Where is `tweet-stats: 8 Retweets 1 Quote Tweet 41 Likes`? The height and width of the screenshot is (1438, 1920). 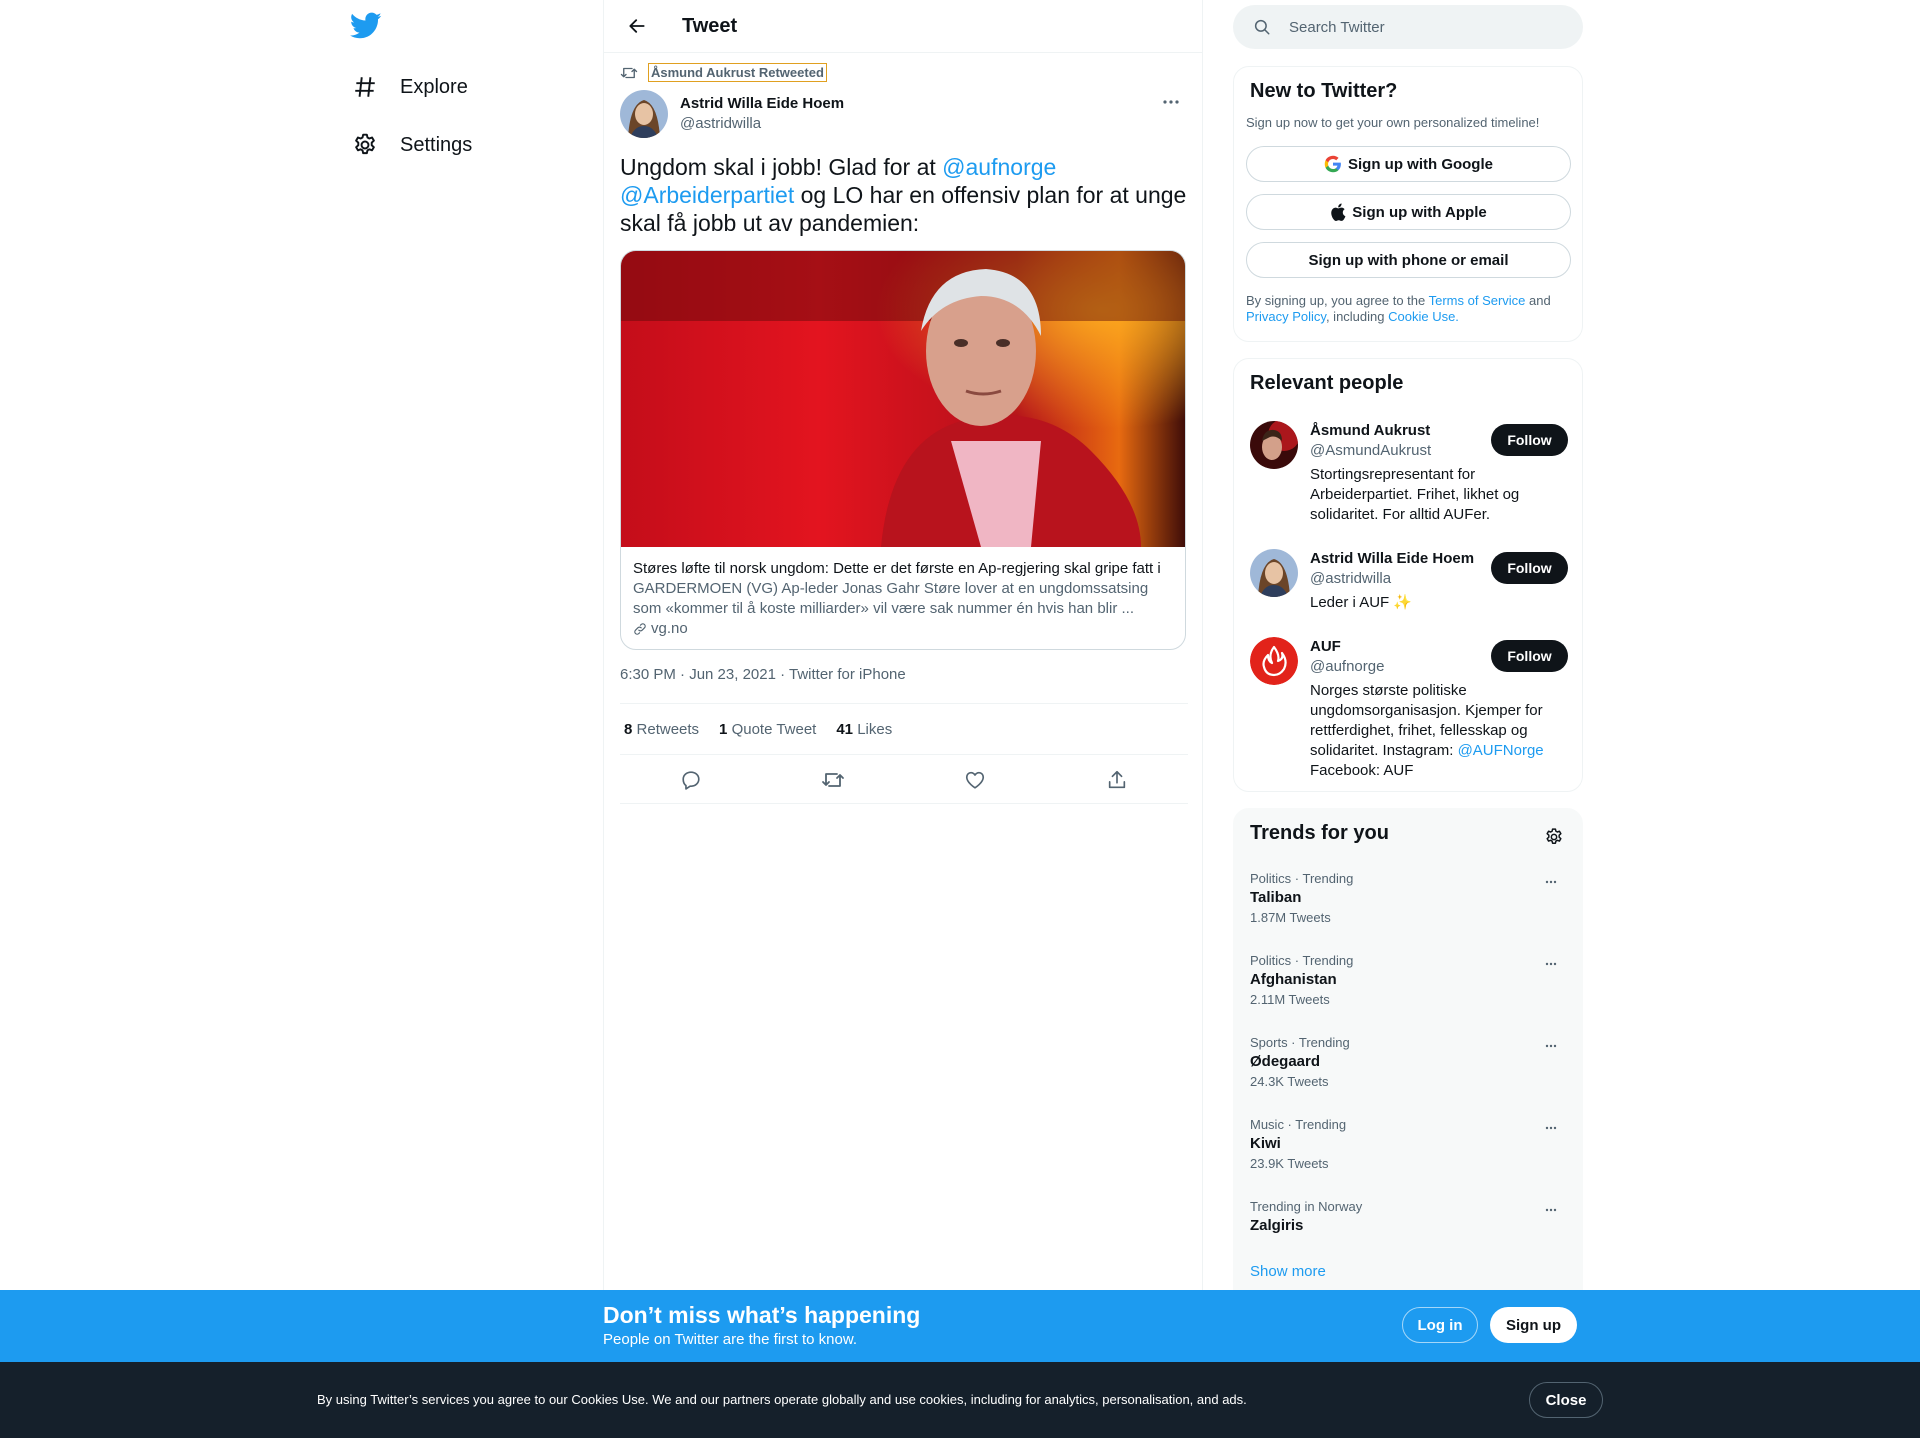 tweet-stats: 8 Retweets 1 Quote Tweet 41 Likes is located at coordinates (904, 729).